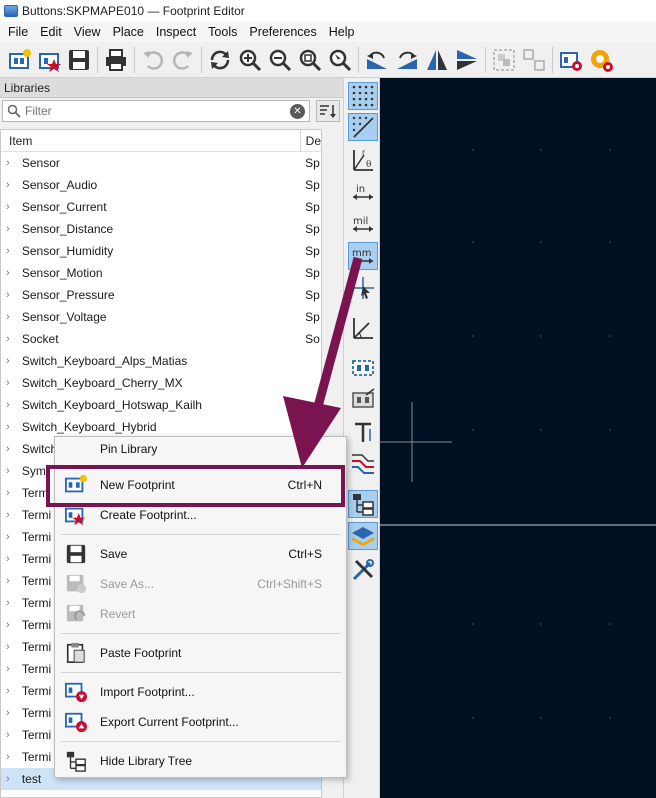 This screenshot has width=656, height=798. I want to click on footprint-properties-button, so click(571, 60).